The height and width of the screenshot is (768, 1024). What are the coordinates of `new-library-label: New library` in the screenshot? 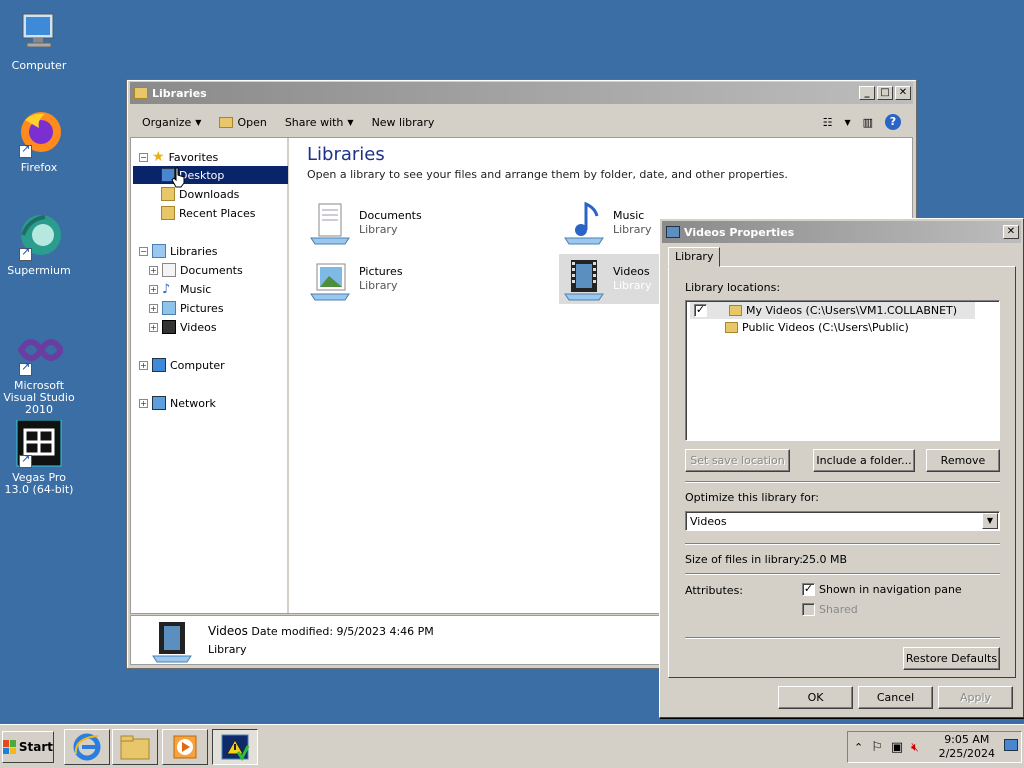 It's located at (403, 122).